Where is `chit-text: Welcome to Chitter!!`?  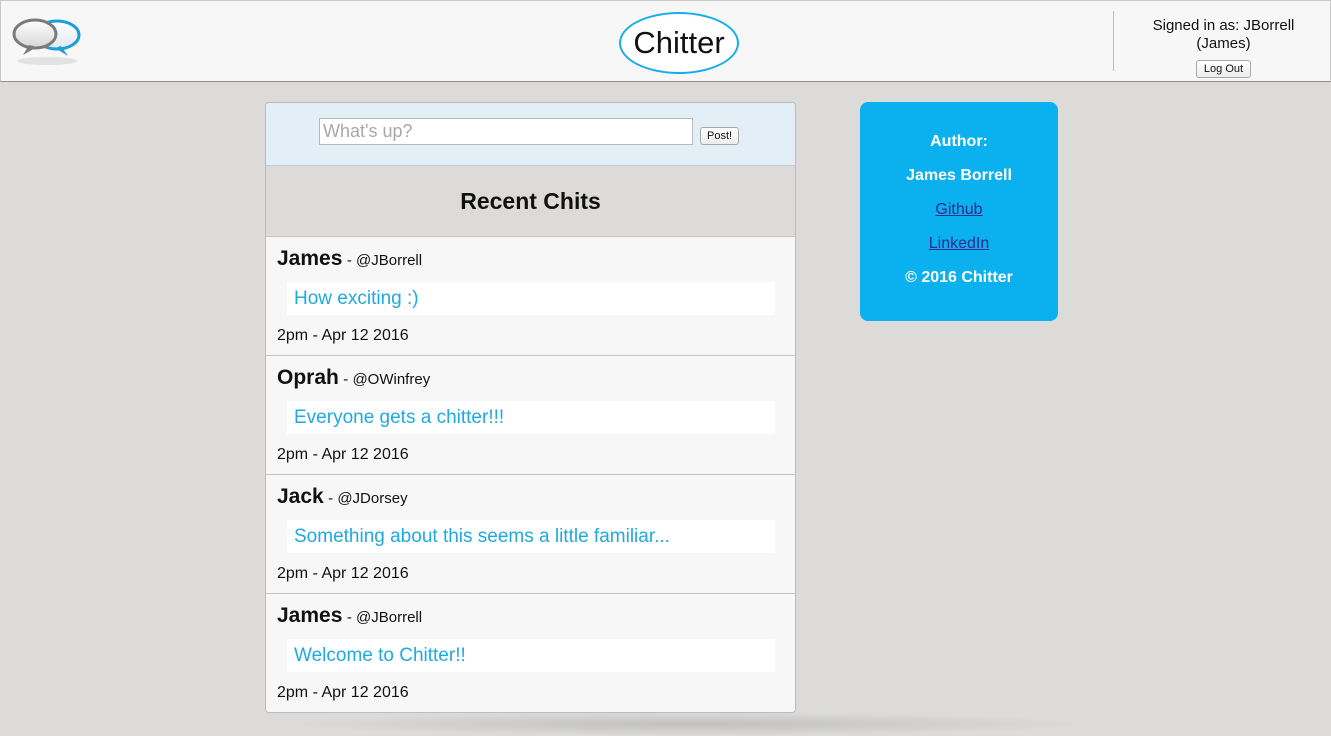
chit-text: Welcome to Chitter!! is located at coordinates (531, 655).